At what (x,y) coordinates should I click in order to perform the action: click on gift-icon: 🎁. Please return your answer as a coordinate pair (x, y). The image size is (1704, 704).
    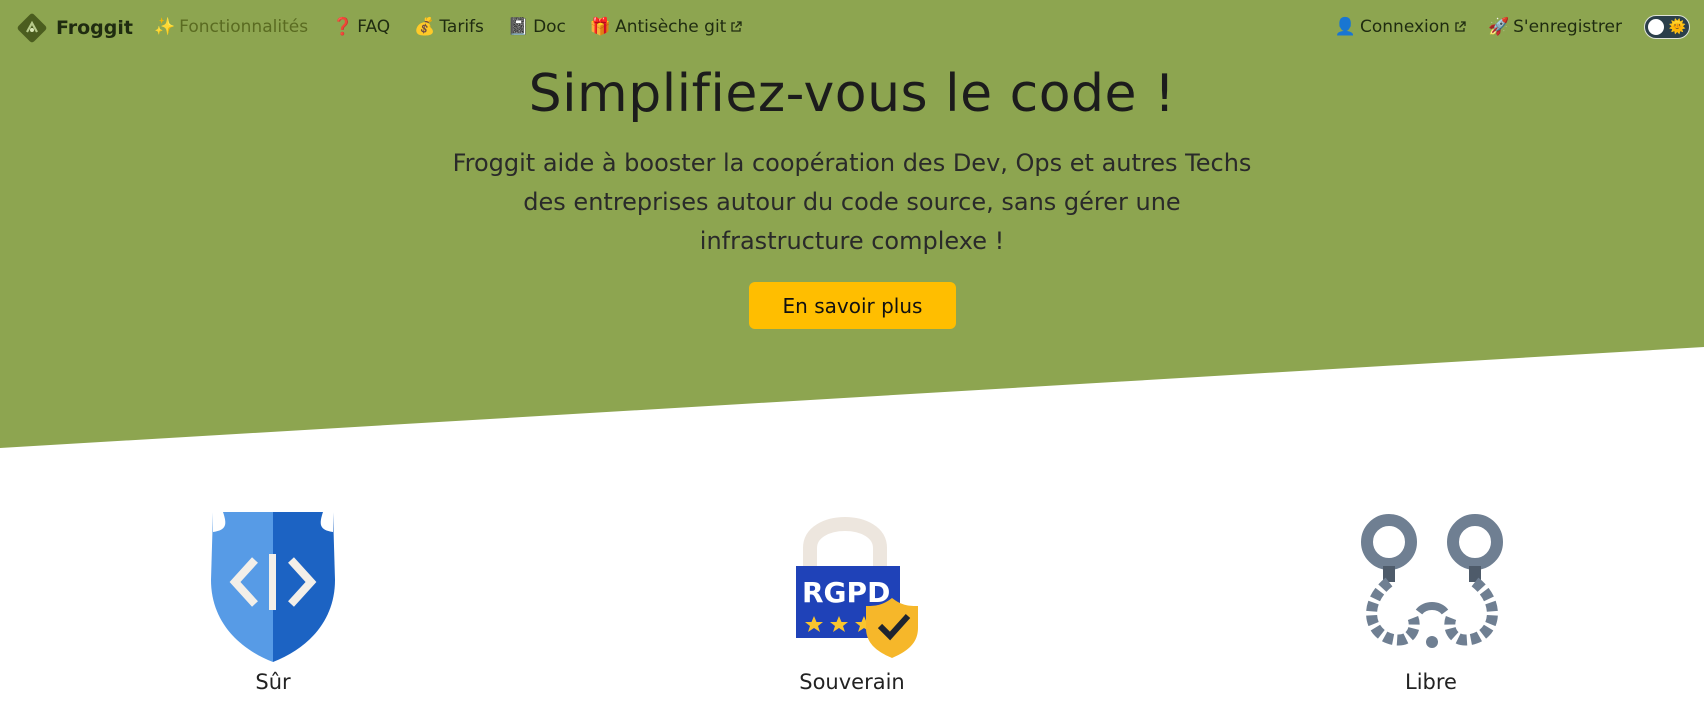
    Looking at the image, I should click on (600, 27).